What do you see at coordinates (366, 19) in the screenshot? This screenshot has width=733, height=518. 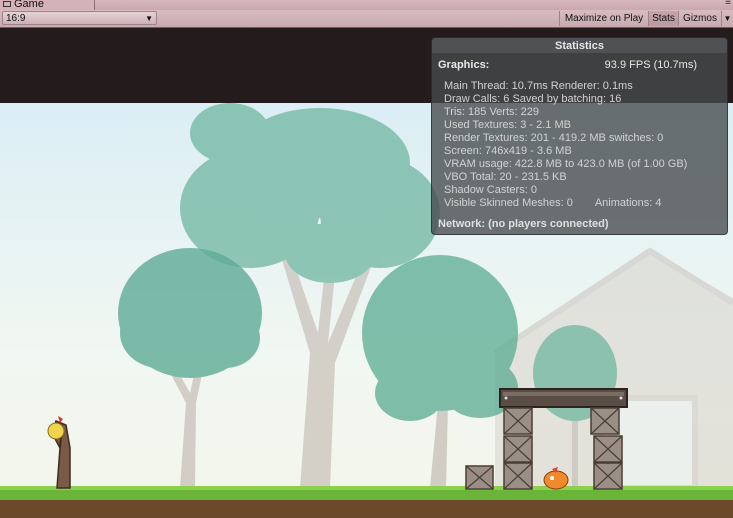 I see `game-toolbar: 16:9 ▼ Maximize on Play Stats Gizmos ▼` at bounding box center [366, 19].